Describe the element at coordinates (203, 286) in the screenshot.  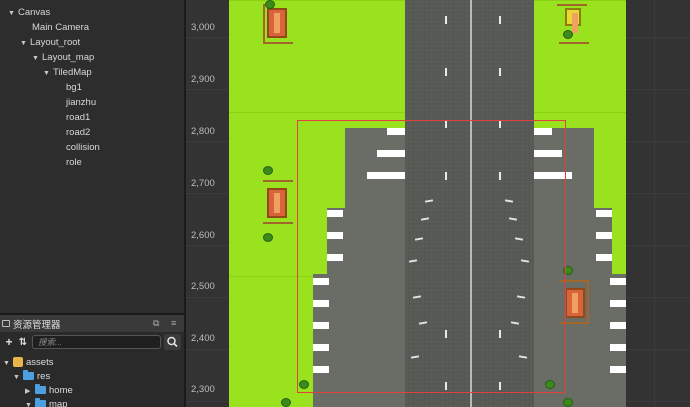
I see `ruler-label: 2,500` at that location.